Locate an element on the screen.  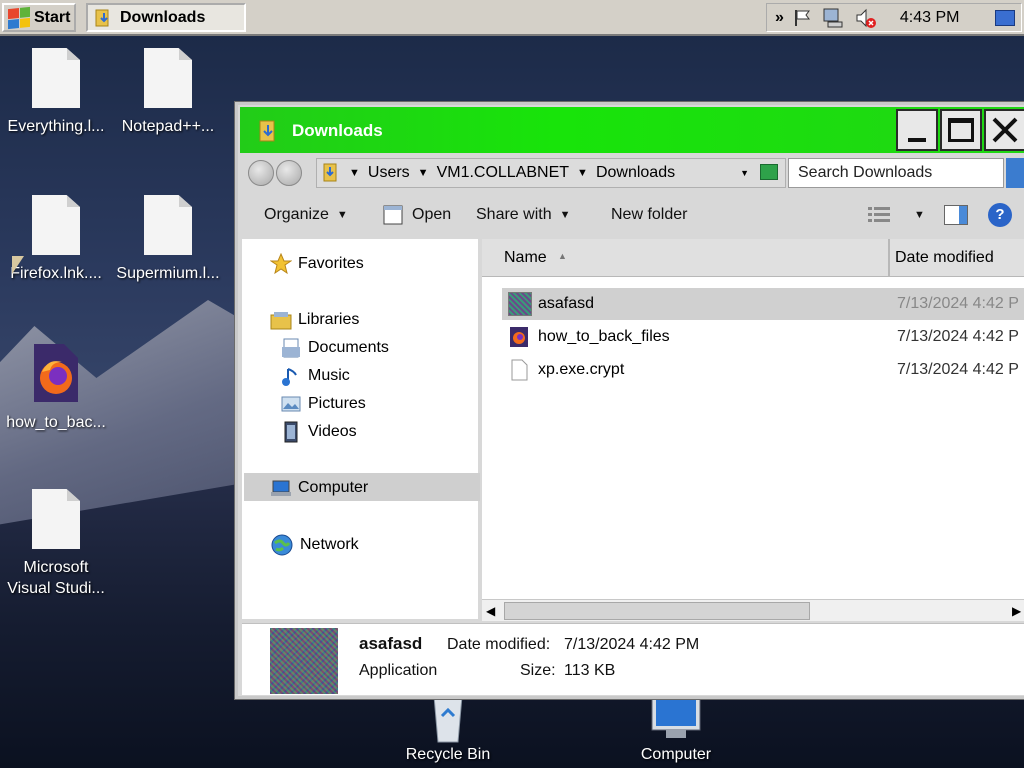
new-folder-button: New folder is located at coordinates (649, 215).